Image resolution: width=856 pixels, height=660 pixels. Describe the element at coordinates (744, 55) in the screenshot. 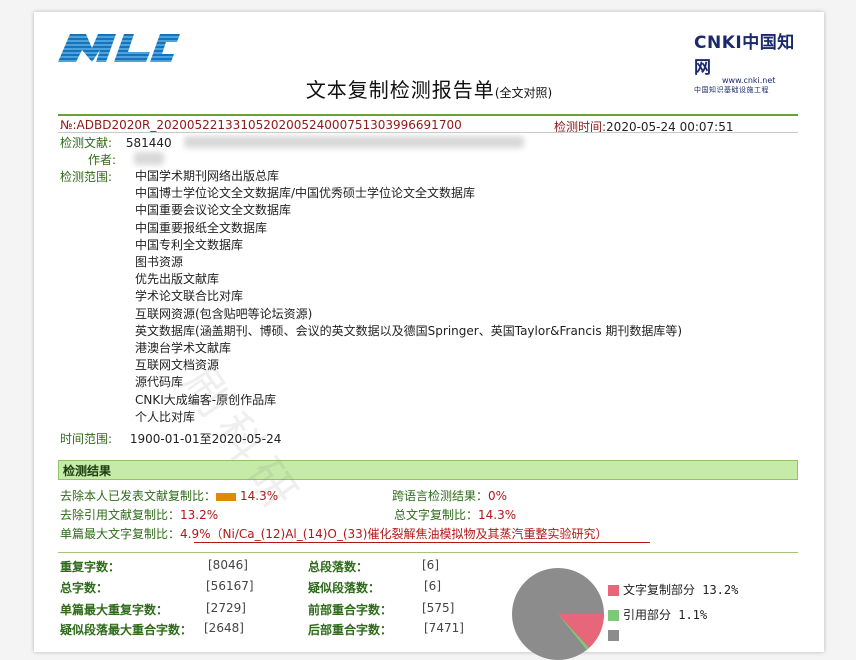

I see `cnki-brand: CNKI中国知网` at that location.